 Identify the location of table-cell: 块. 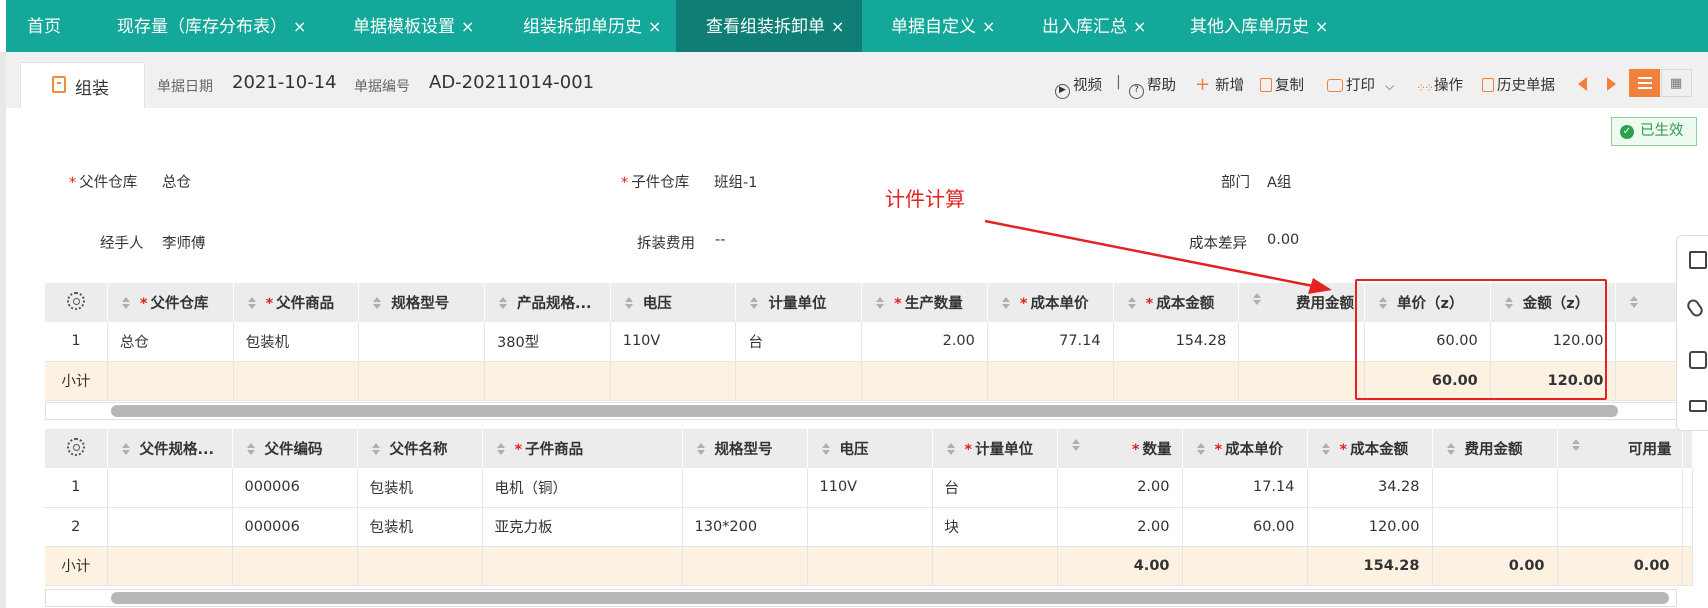
(995, 527).